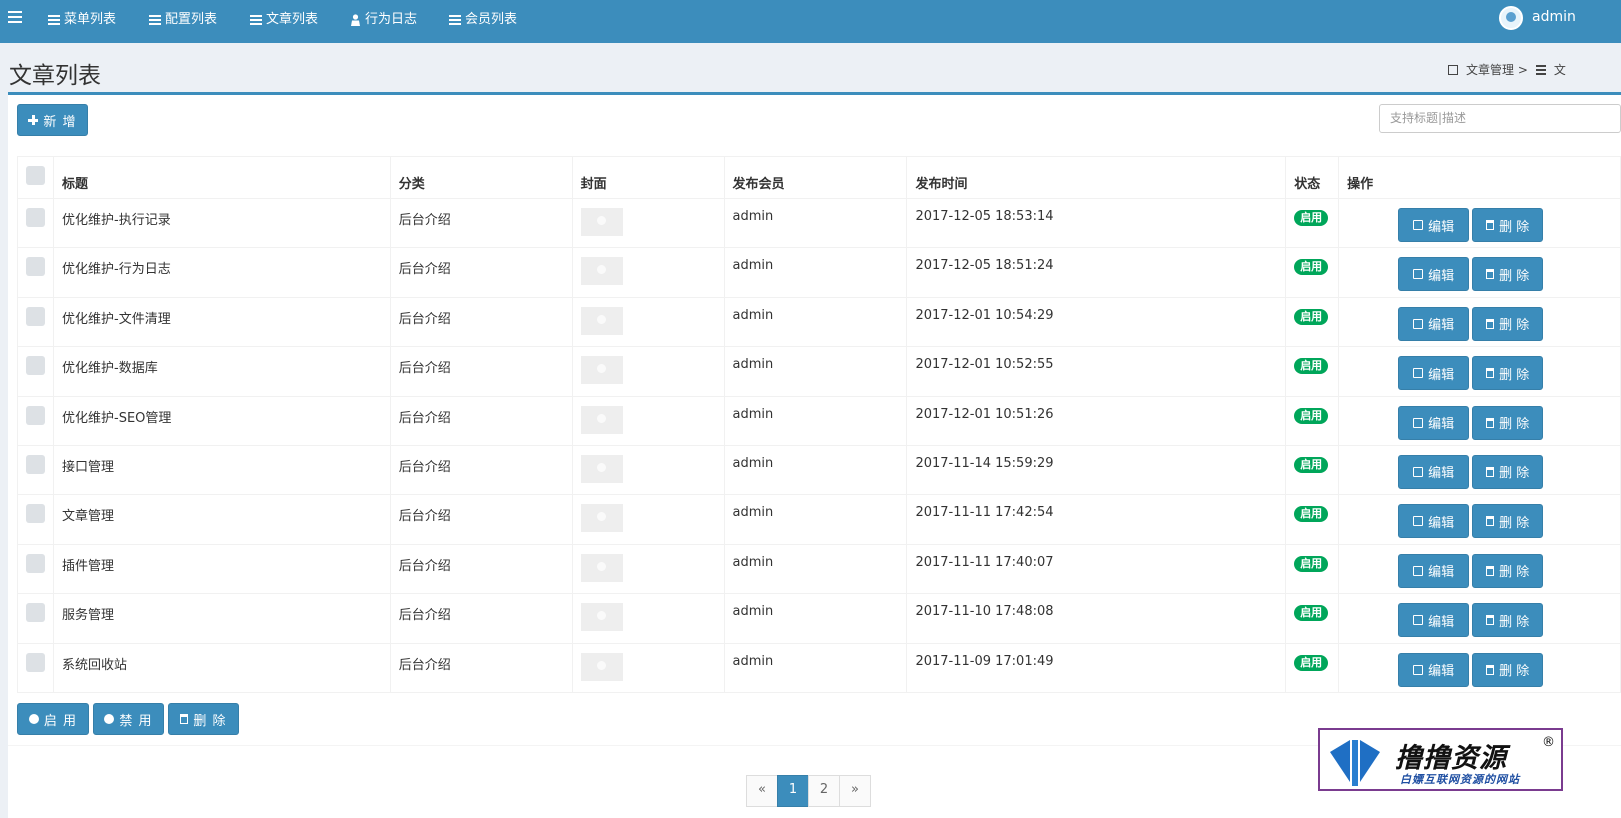 This screenshot has height=818, width=1621. Describe the element at coordinates (483, 20) in the screenshot. I see `nav-item-member-list: 会员列表` at that location.